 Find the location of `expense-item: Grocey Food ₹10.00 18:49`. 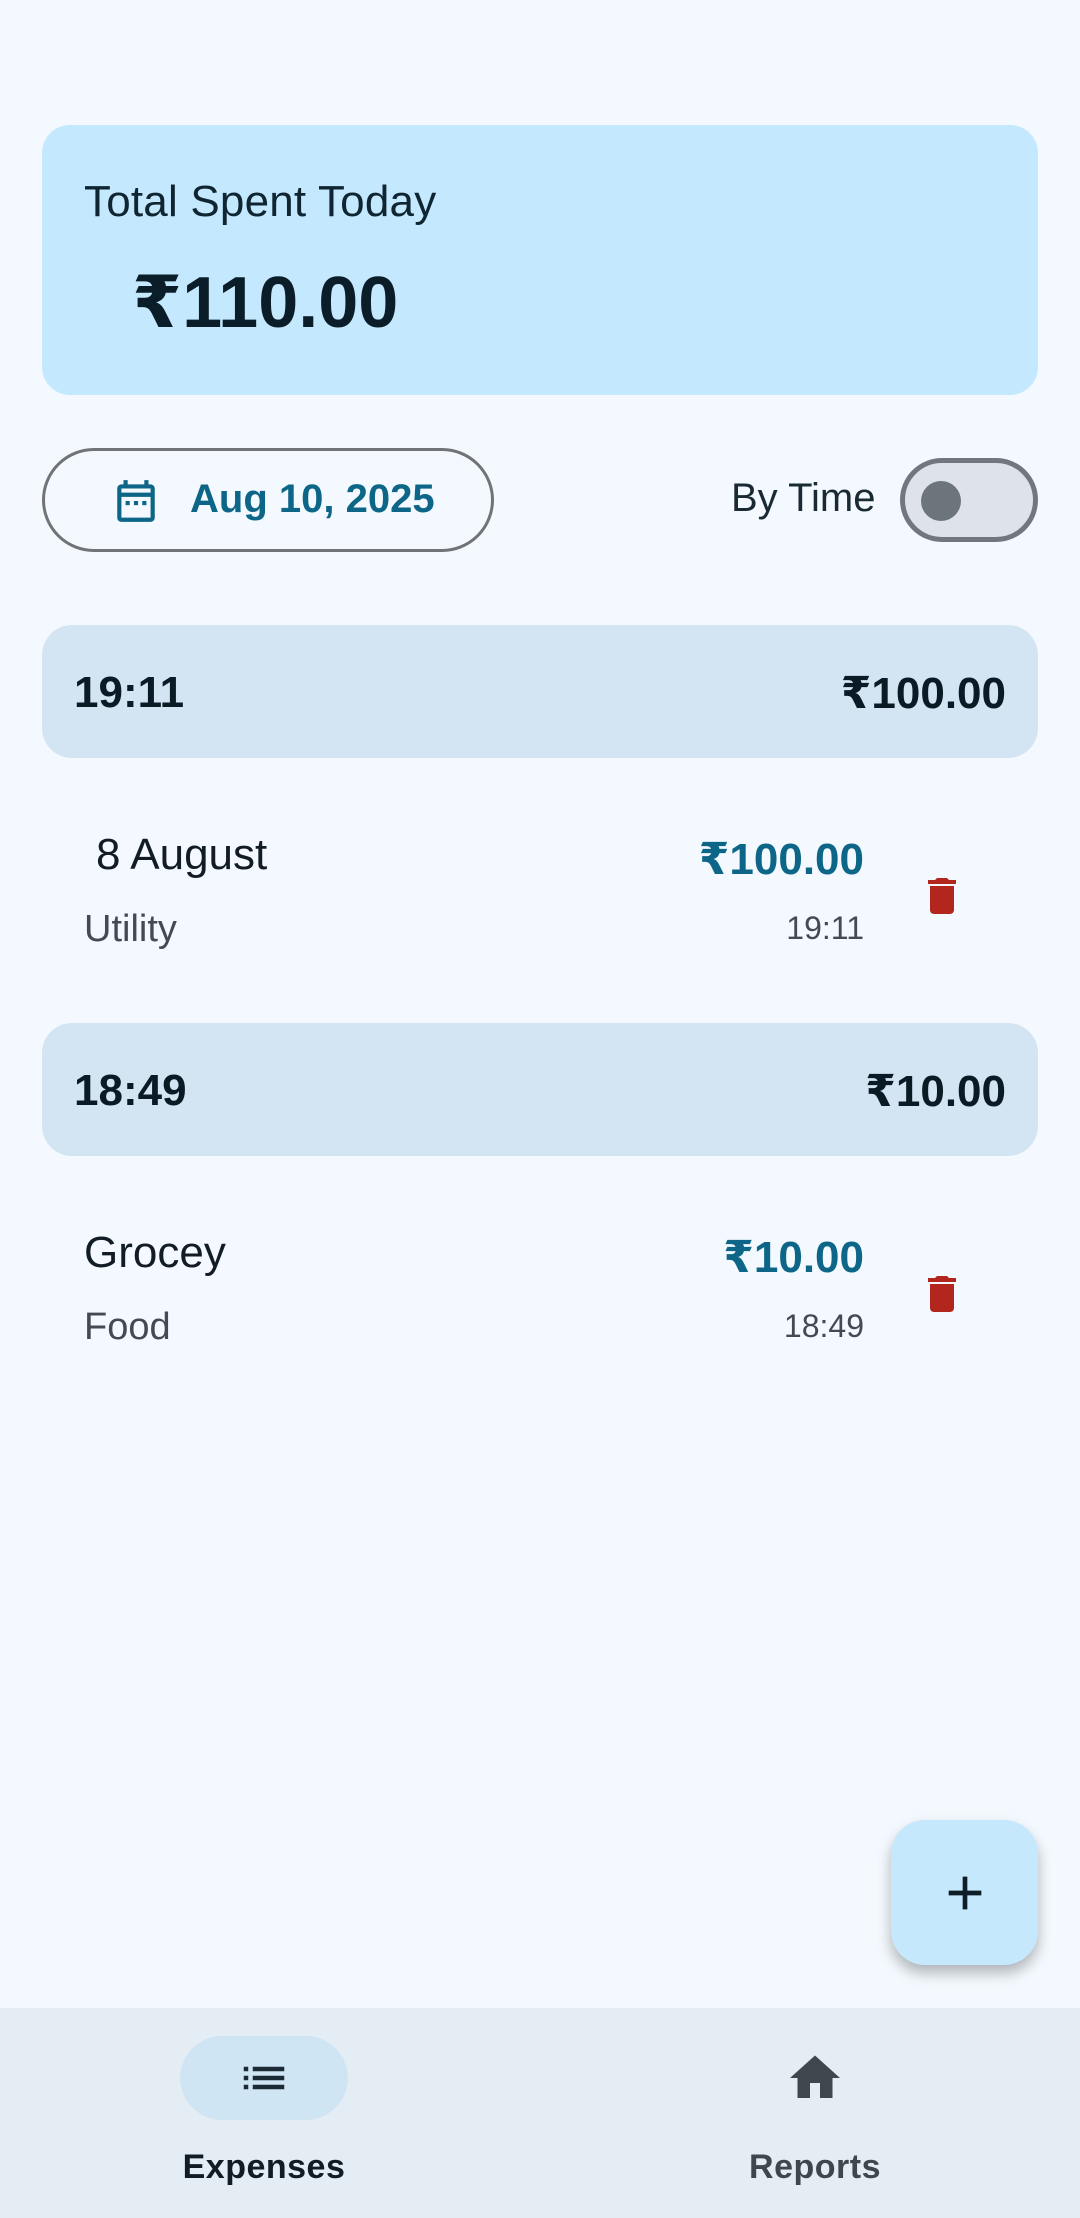

expense-item: Grocey Food ₹10.00 18:49 is located at coordinates (540, 1301).